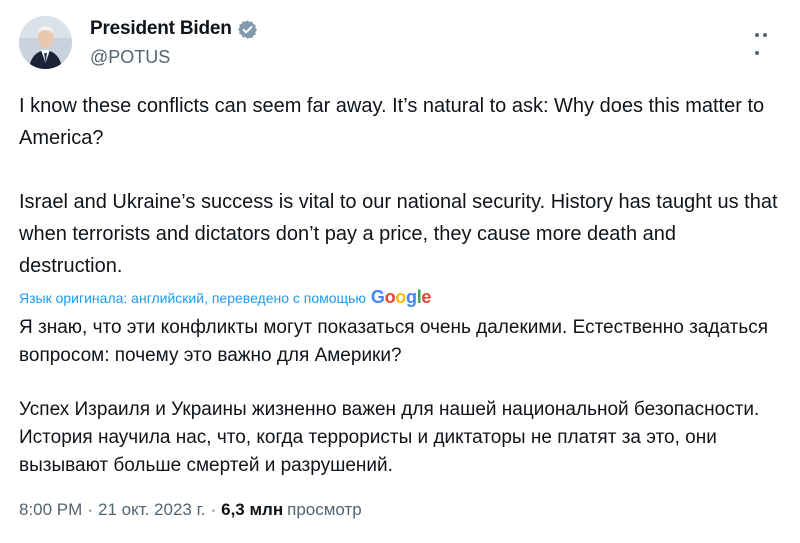  Describe the element at coordinates (50, 510) in the screenshot. I see `tweet-time: 8:00 PM` at that location.